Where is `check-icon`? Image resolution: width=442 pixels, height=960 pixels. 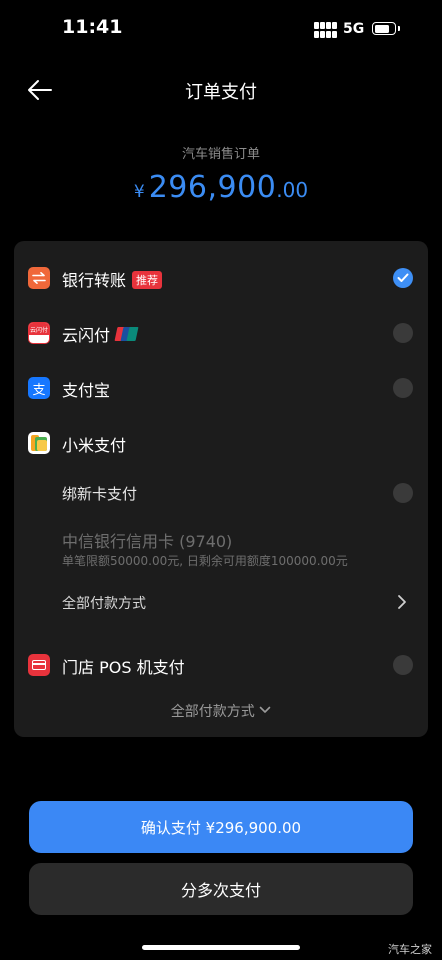
check-icon is located at coordinates (403, 277).